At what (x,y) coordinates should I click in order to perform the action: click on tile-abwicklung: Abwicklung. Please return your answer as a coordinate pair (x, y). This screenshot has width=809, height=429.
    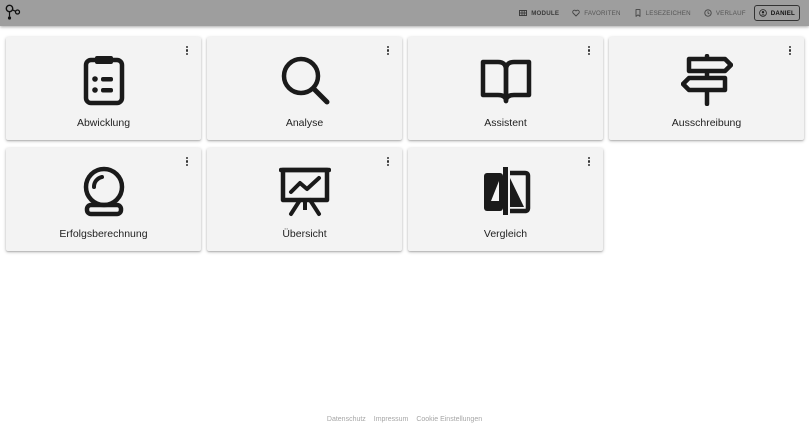
    Looking at the image, I should click on (103, 88).